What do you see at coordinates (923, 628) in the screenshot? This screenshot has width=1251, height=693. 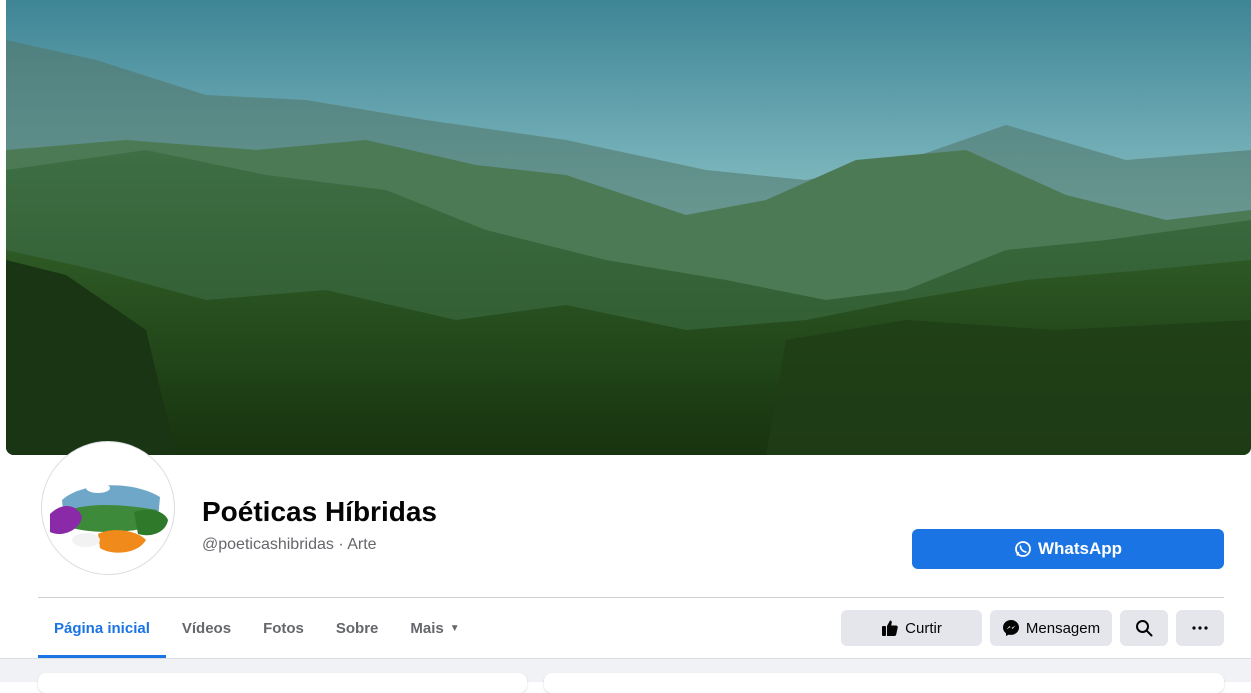 I see `like-button-label: Curtir` at bounding box center [923, 628].